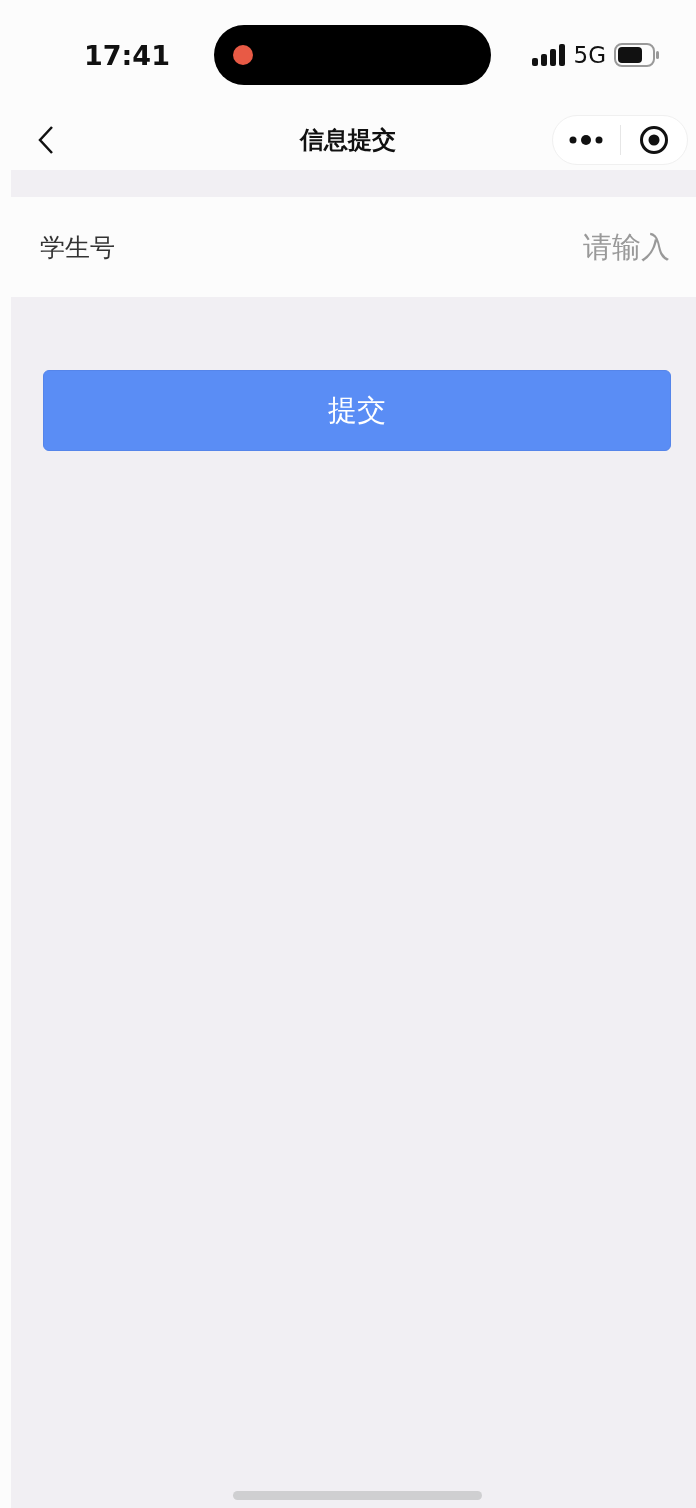  Describe the element at coordinates (653, 140) in the screenshot. I see `close-icon` at that location.